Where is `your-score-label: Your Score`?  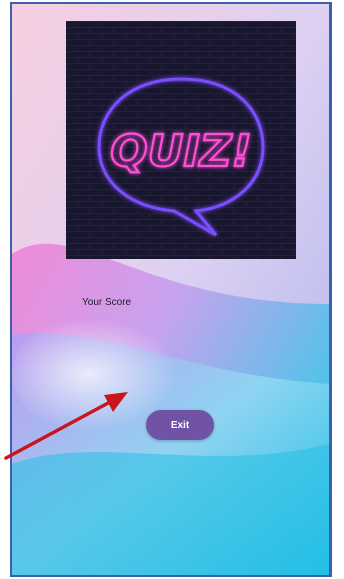
your-score-label: Your Score is located at coordinates (107, 302).